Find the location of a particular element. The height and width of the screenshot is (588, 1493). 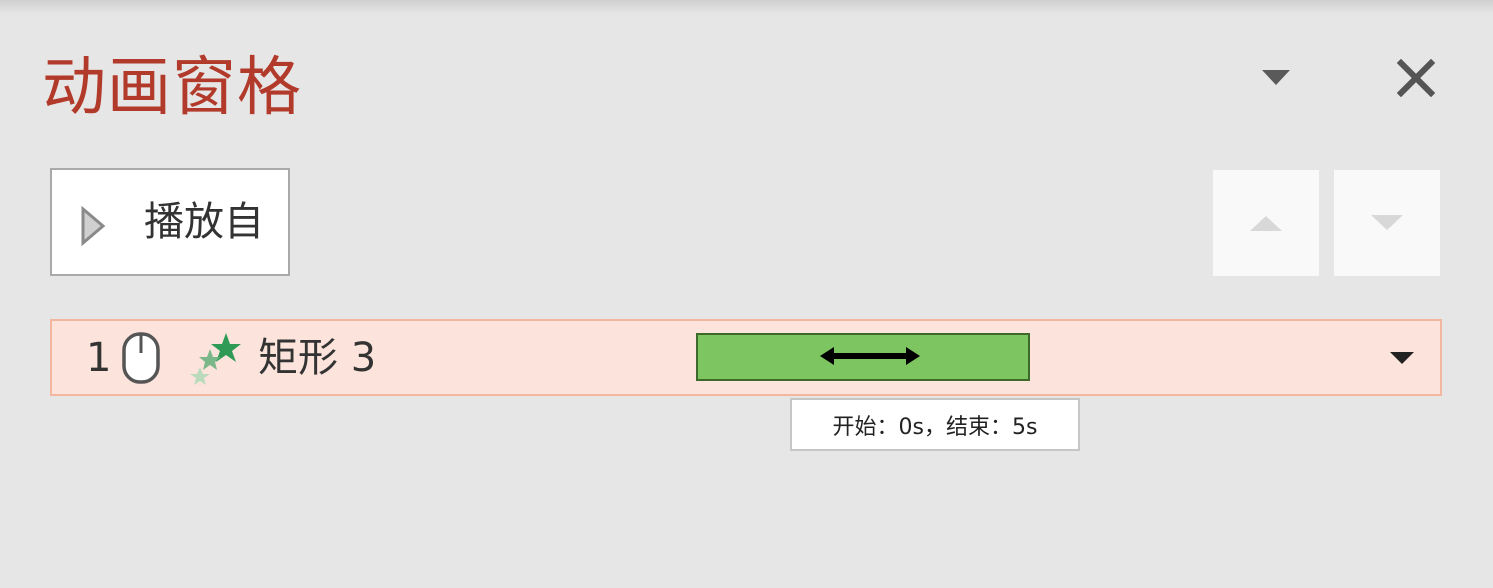

resize-horizontal-icon is located at coordinates (870, 356).